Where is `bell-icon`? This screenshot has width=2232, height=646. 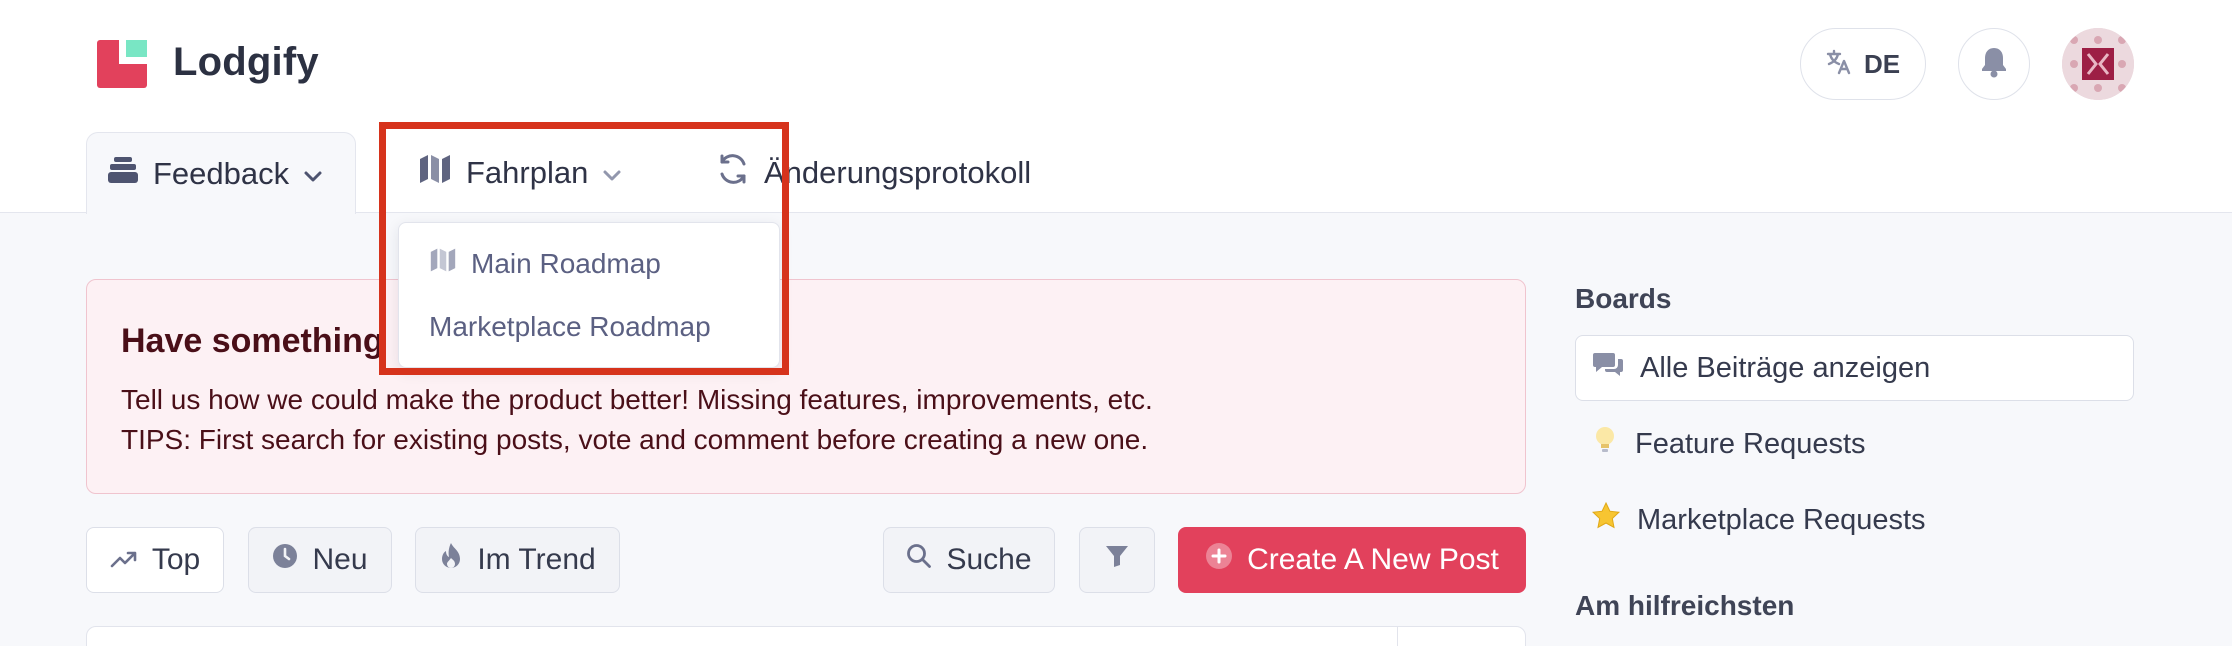 bell-icon is located at coordinates (1994, 64).